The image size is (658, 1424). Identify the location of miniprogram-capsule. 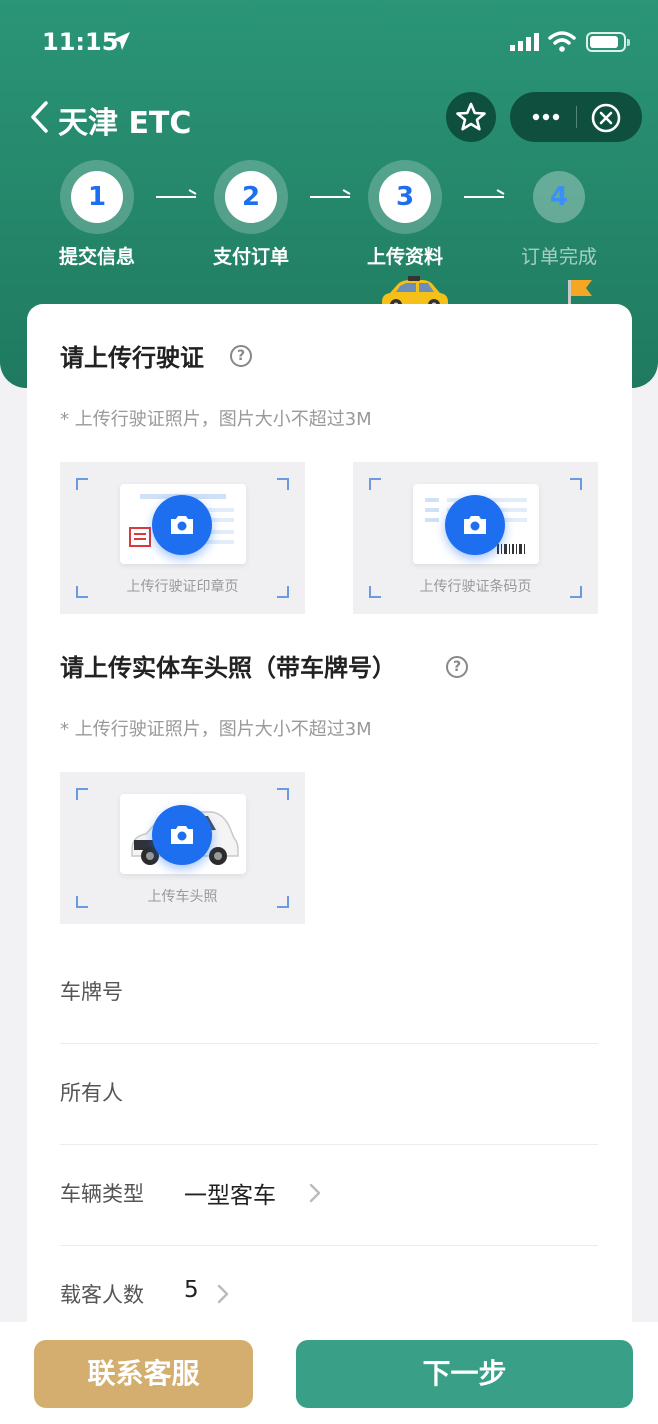
(576, 117).